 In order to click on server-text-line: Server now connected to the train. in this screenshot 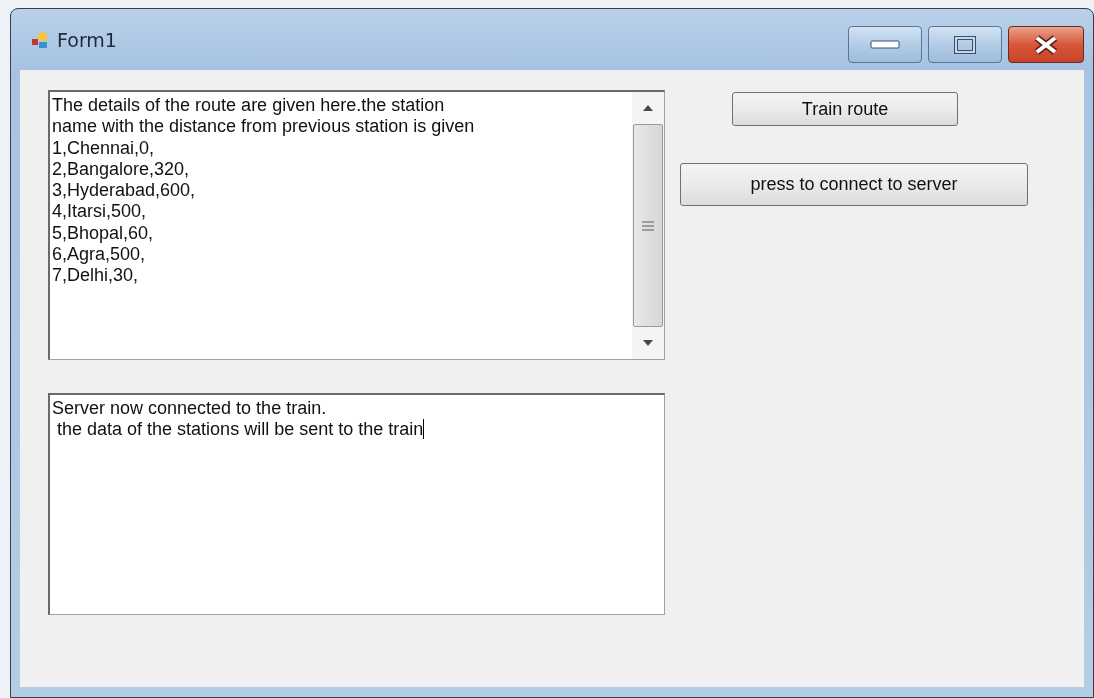, I will do `click(189, 409)`.